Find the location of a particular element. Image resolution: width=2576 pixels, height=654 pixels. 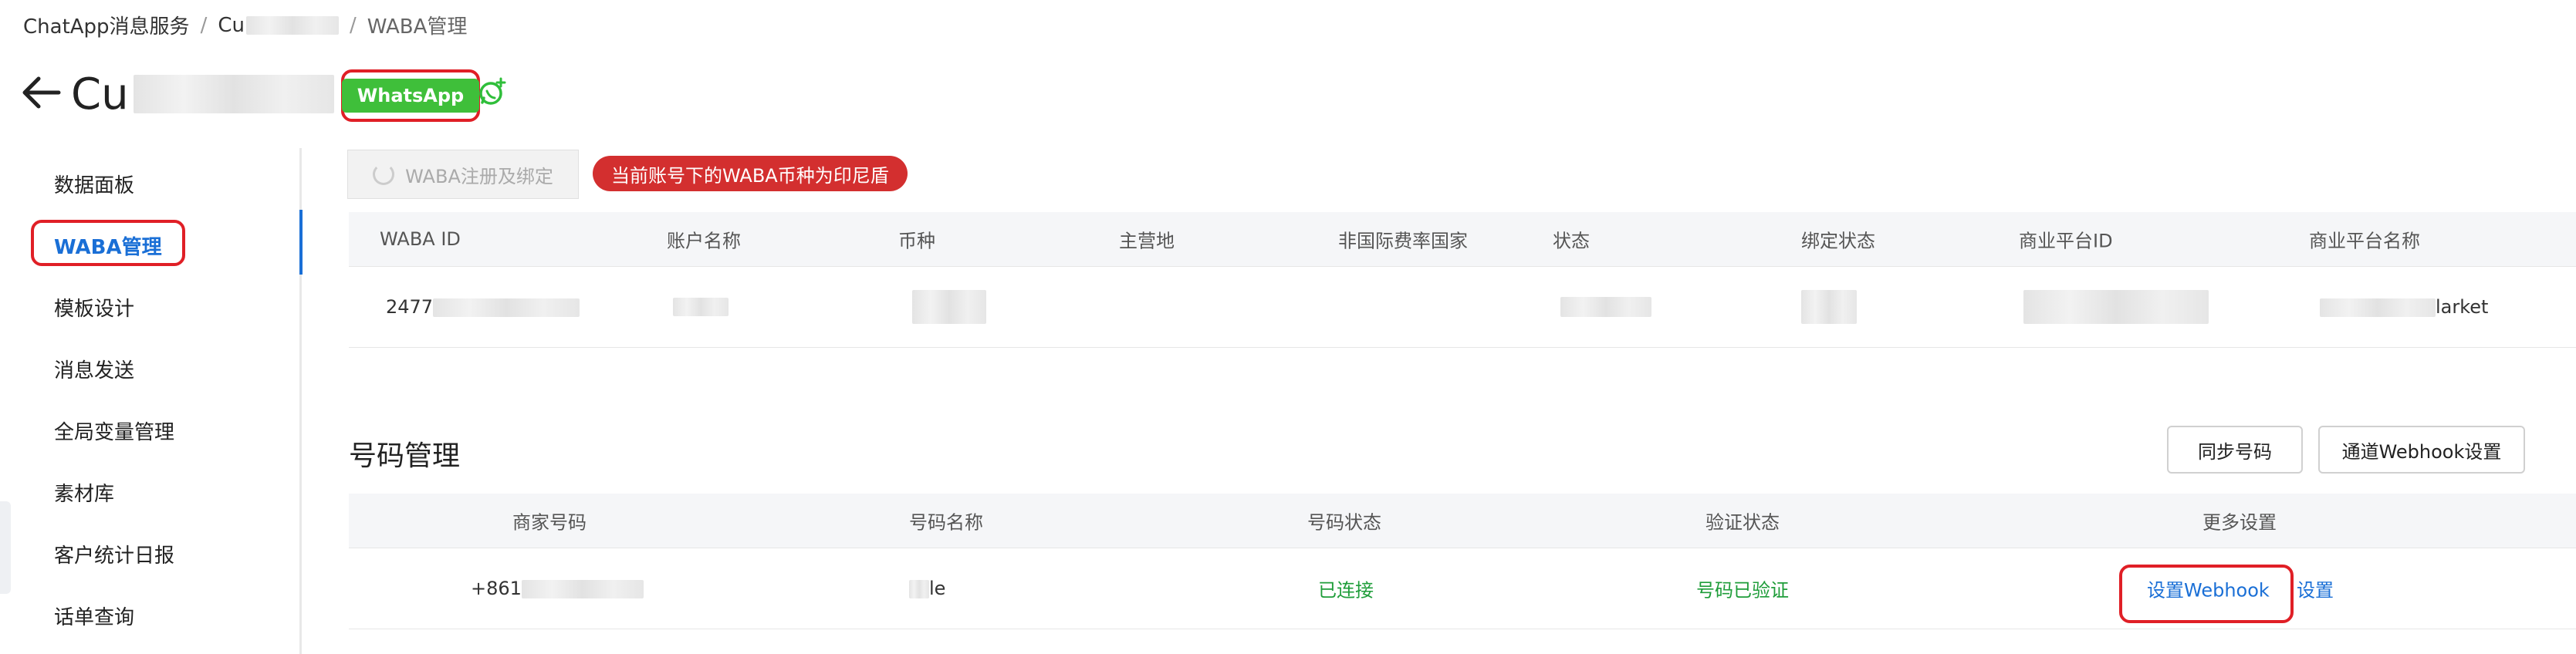

column-header: 商业平台名称 is located at coordinates (2364, 241).